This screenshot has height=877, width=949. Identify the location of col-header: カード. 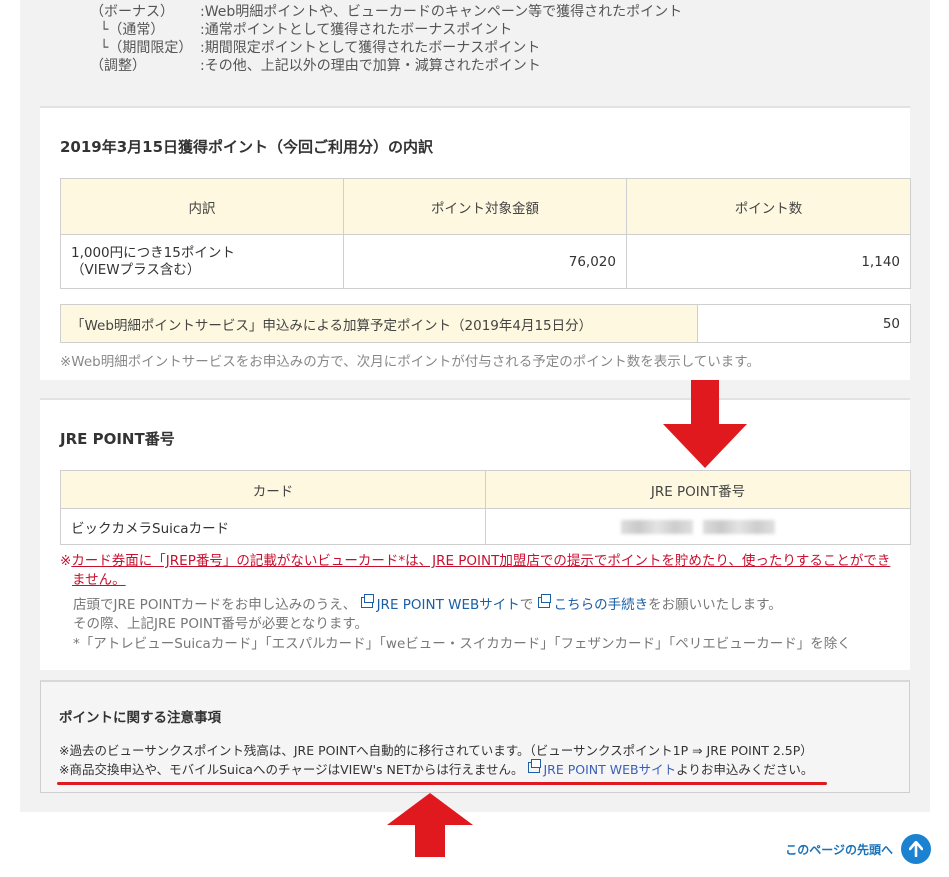
(273, 489).